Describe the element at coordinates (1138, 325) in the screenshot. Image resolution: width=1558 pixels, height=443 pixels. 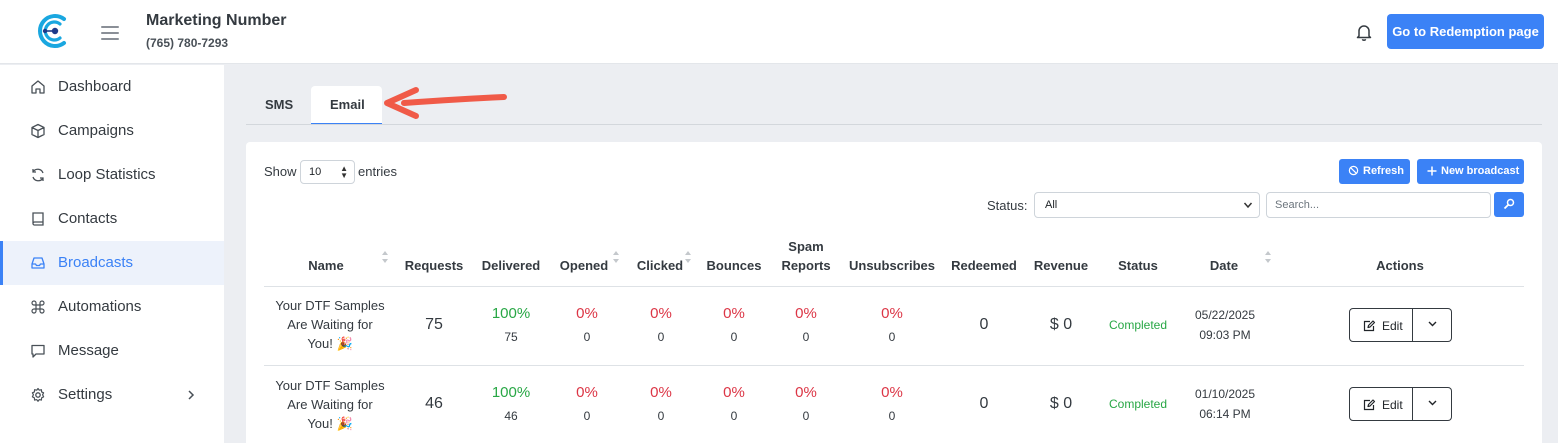
I see `status-badge: Completed` at that location.